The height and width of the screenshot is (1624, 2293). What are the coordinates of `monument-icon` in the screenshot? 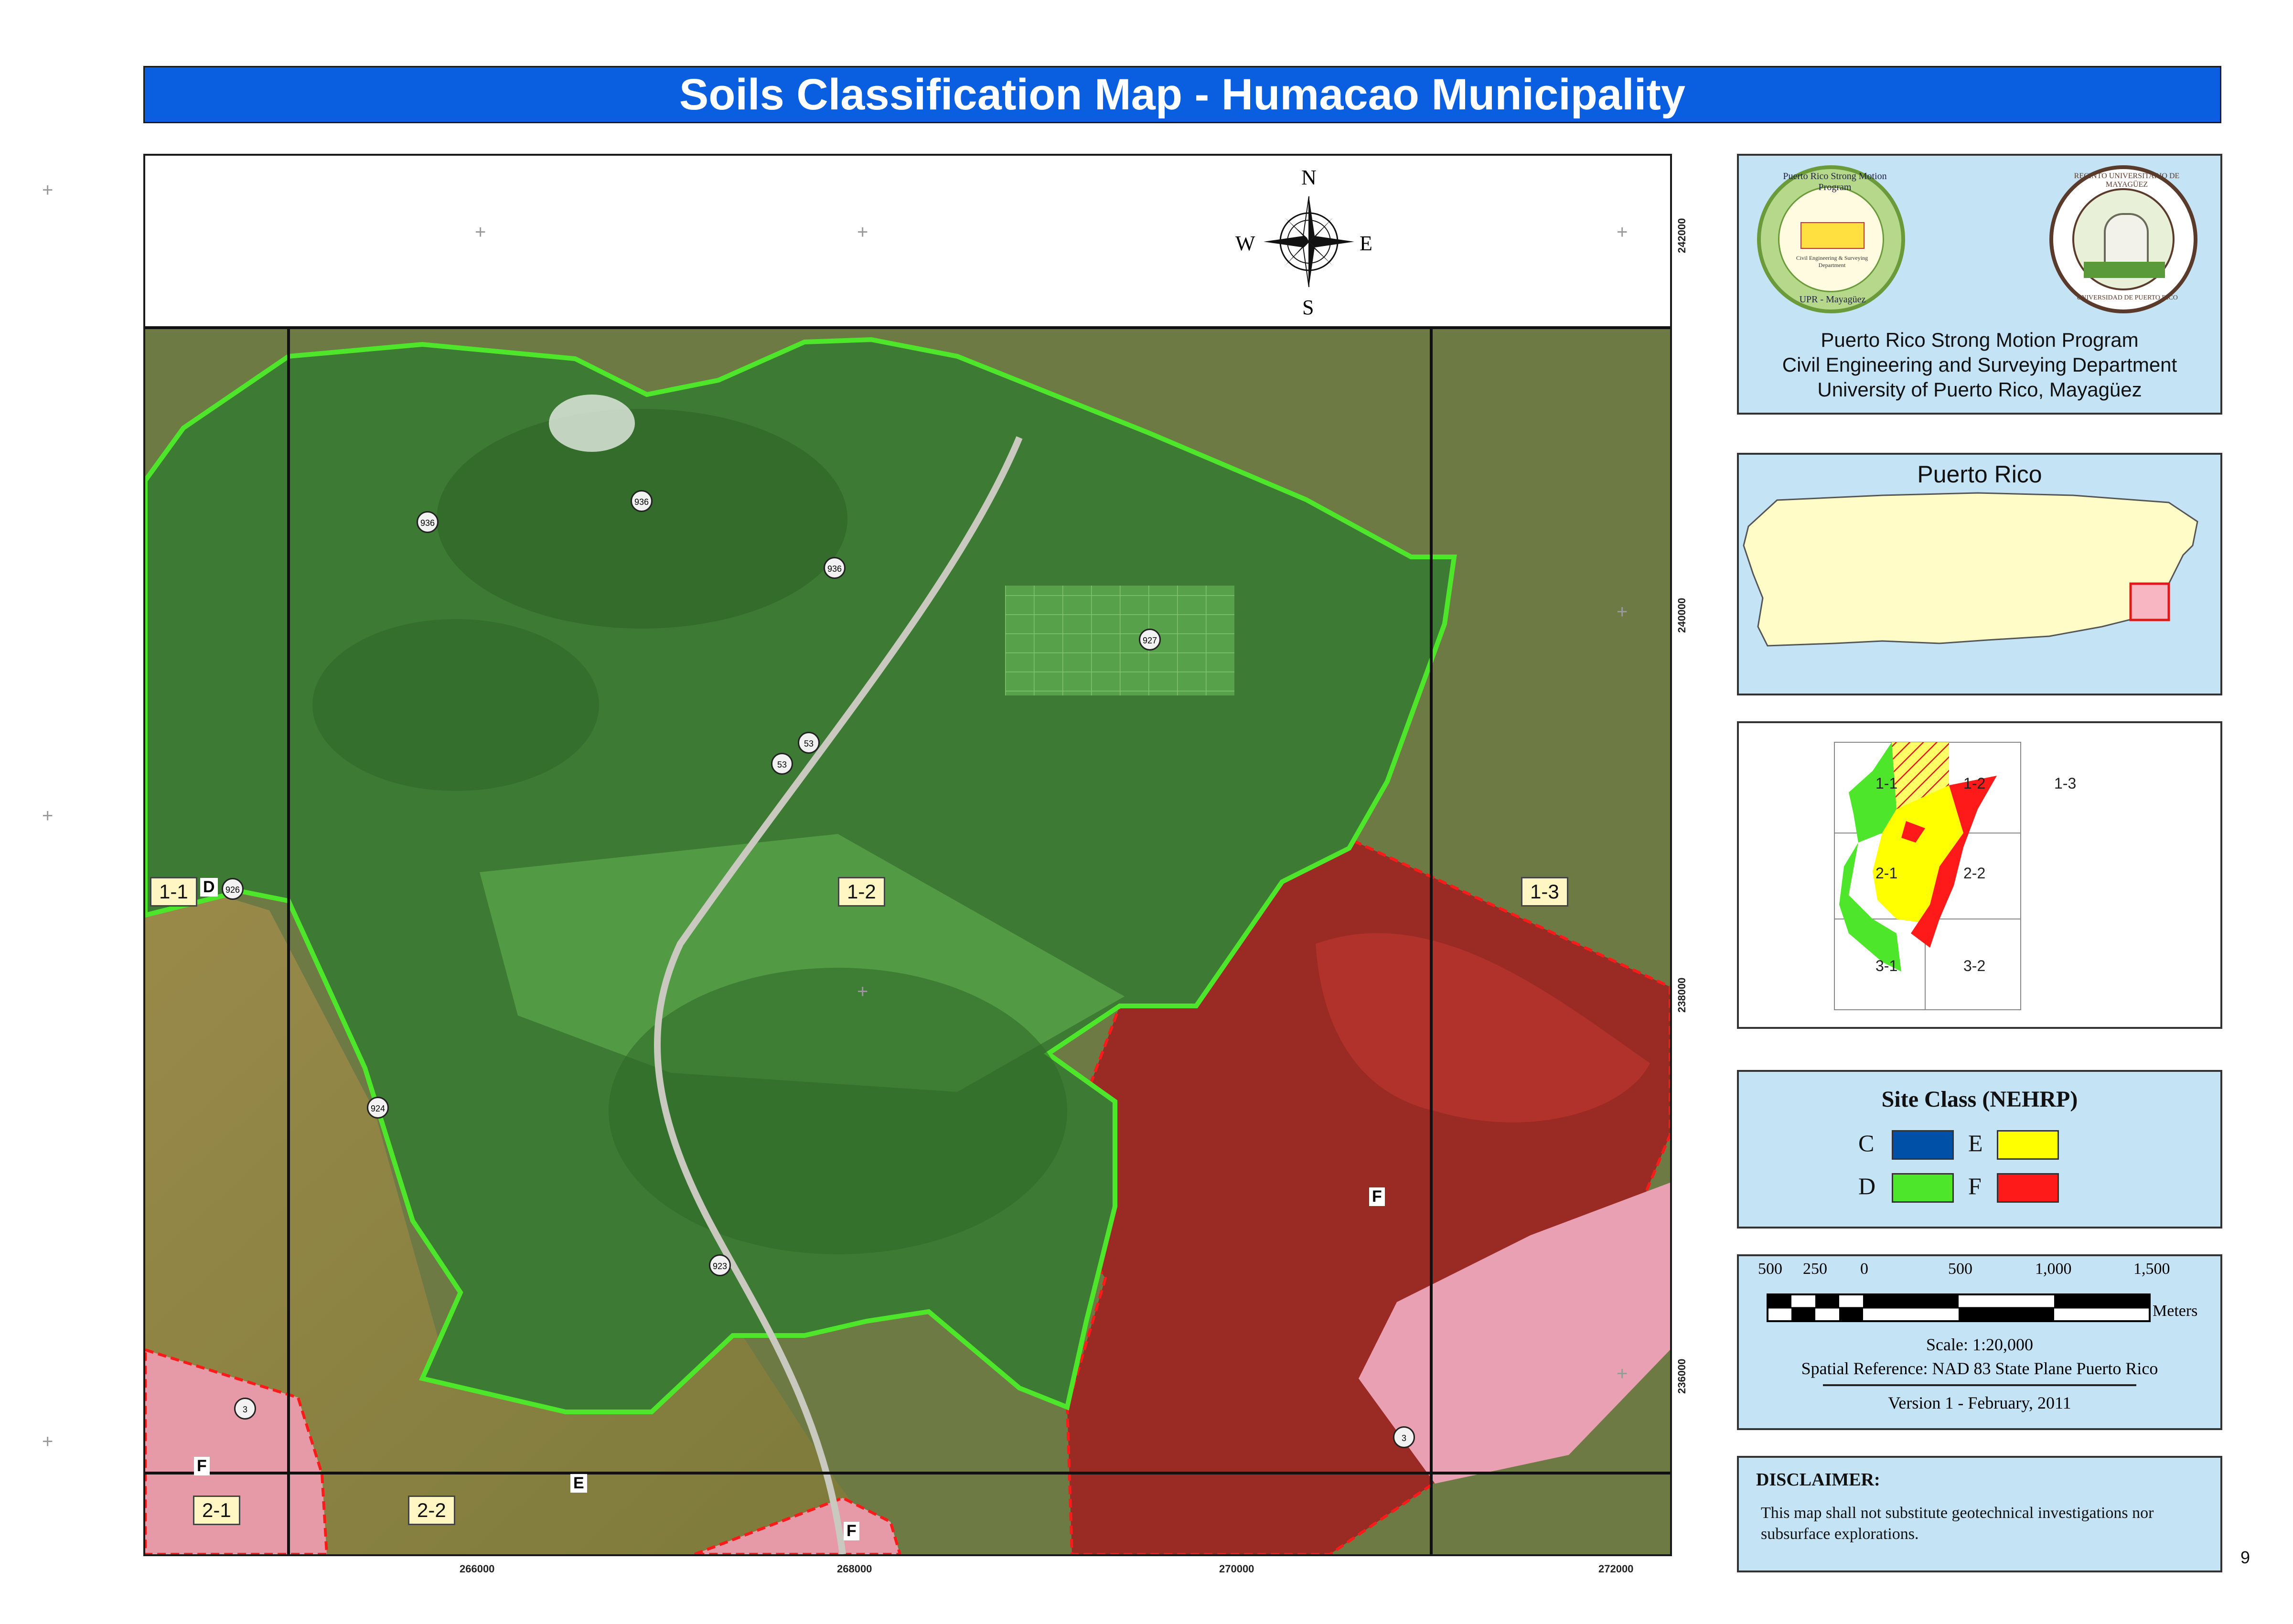 It's located at (2126, 240).